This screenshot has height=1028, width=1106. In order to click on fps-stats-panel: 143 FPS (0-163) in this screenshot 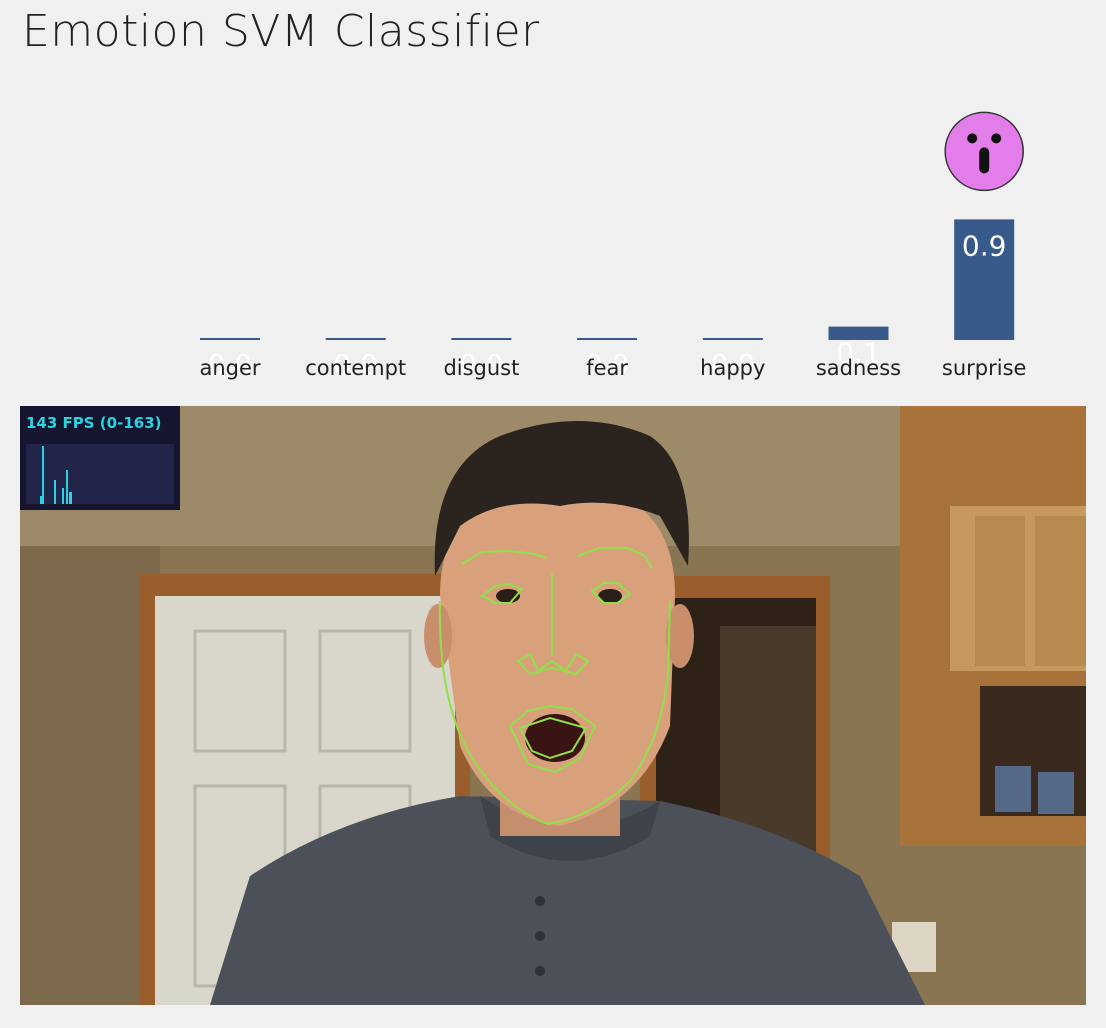, I will do `click(100, 458)`.